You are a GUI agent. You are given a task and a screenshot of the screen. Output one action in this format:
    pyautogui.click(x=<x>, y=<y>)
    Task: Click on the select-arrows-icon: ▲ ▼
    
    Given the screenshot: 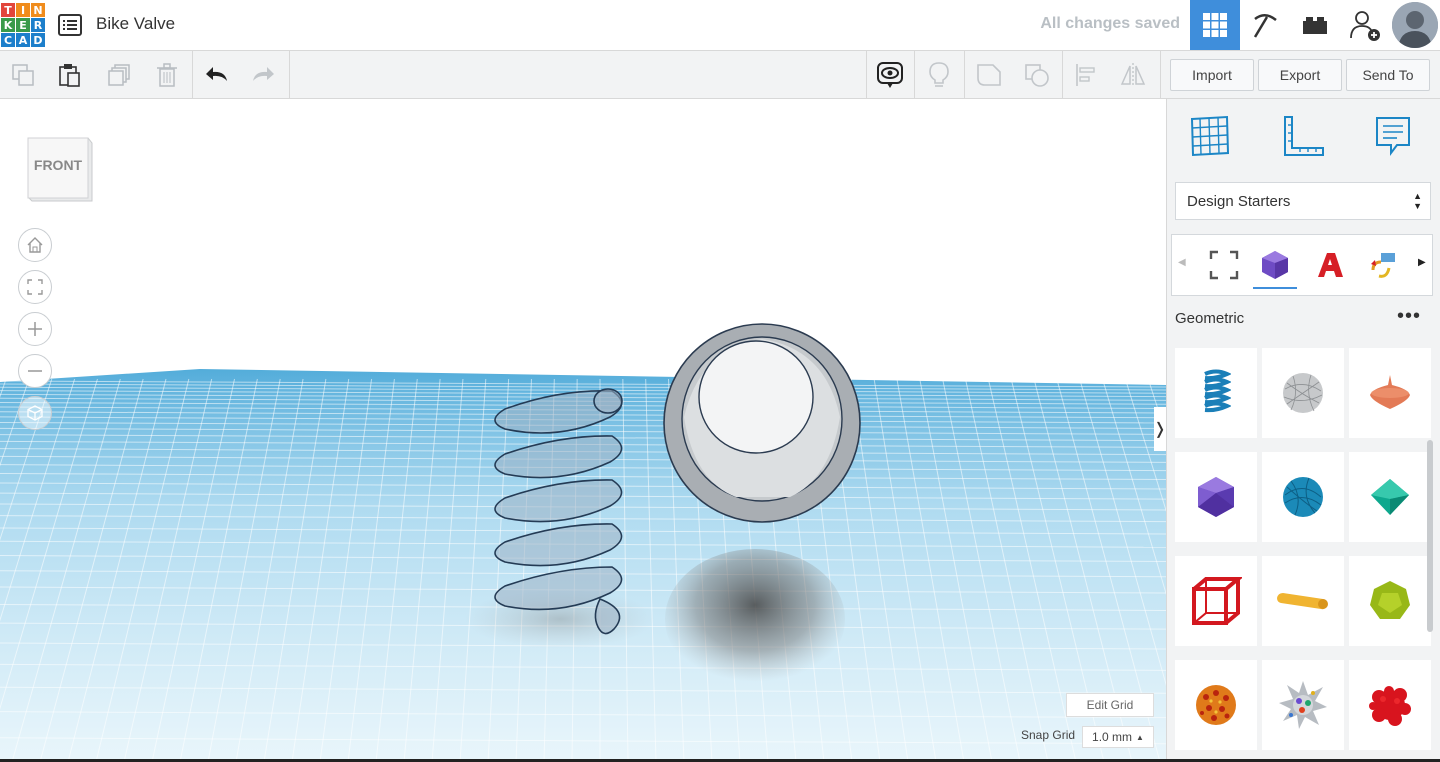 What is the action you would take?
    pyautogui.click(x=1417, y=201)
    